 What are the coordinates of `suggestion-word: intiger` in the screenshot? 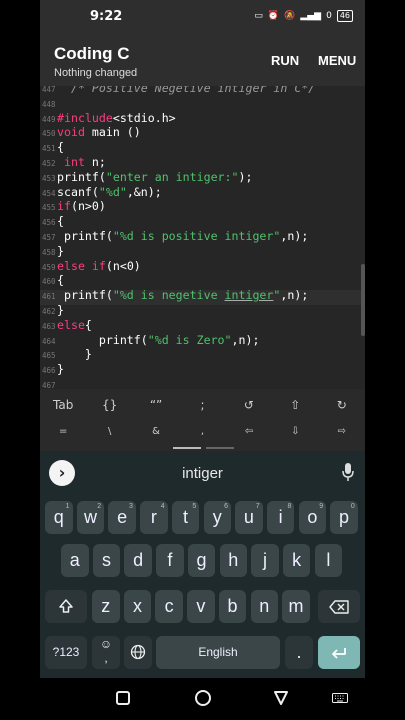 It's located at (202, 473).